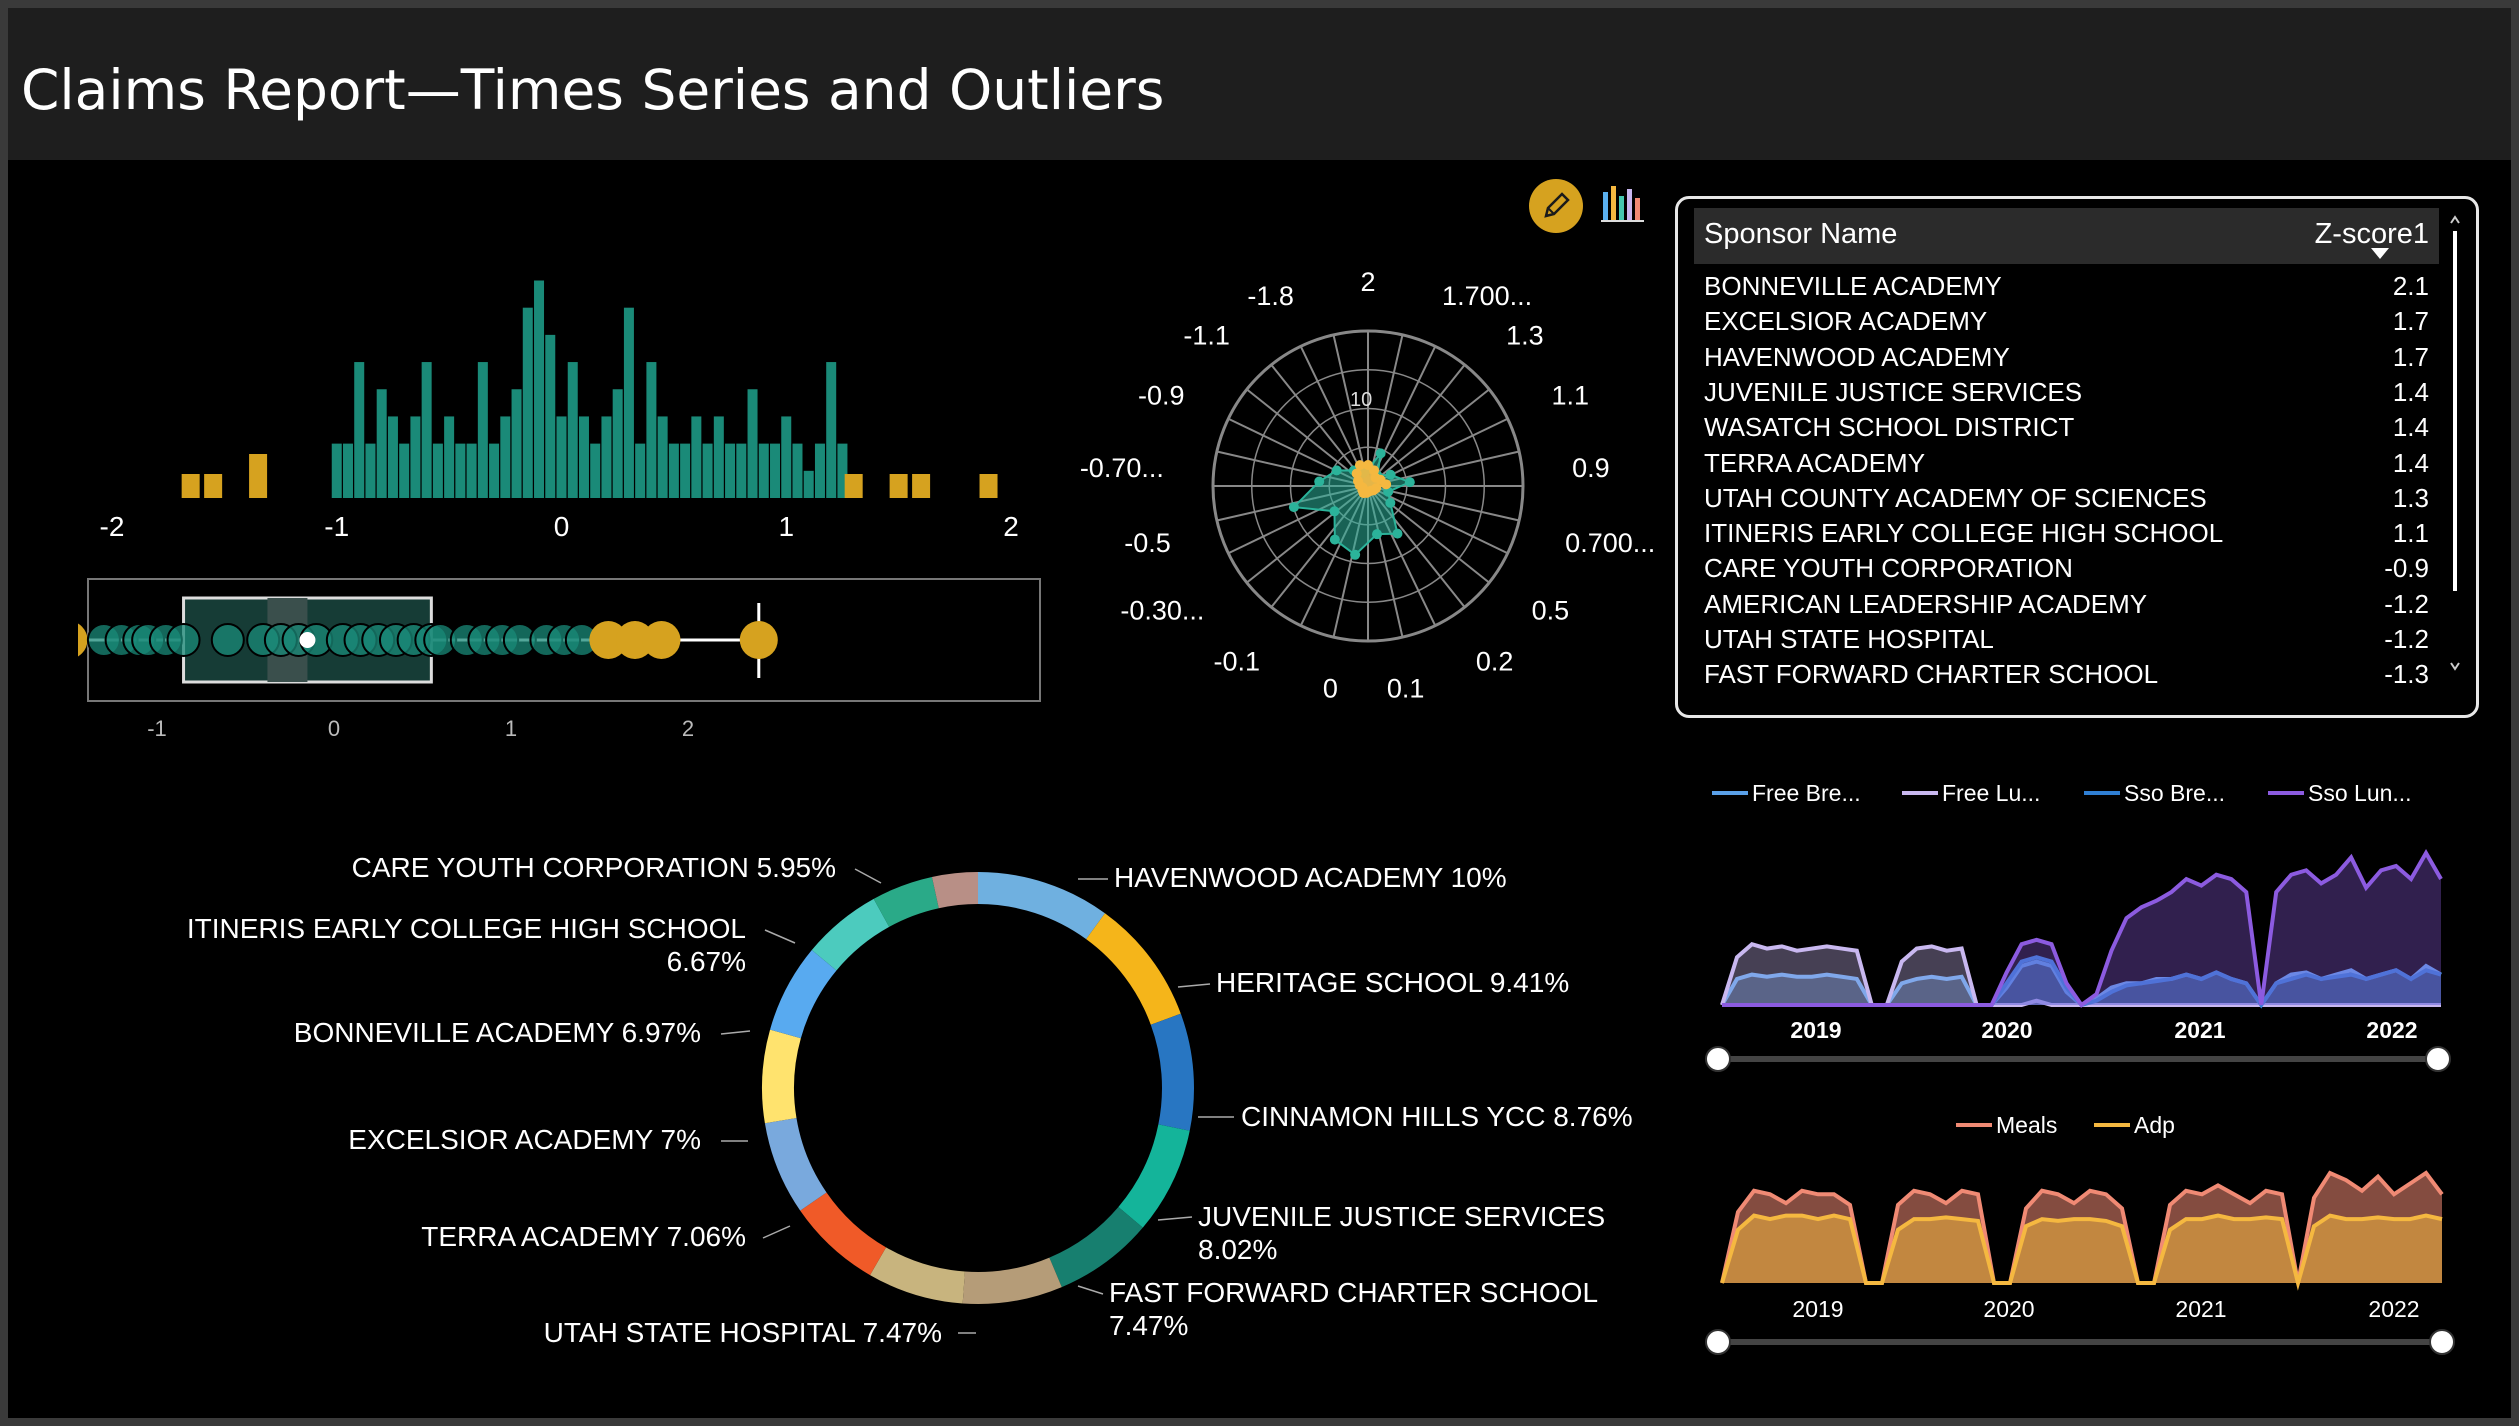 The width and height of the screenshot is (2519, 1426). What do you see at coordinates (1964, 533) in the screenshot?
I see `sponsor-name-cell: ITINERIS EARLY COLLEGE HIGH SCHOOL` at bounding box center [1964, 533].